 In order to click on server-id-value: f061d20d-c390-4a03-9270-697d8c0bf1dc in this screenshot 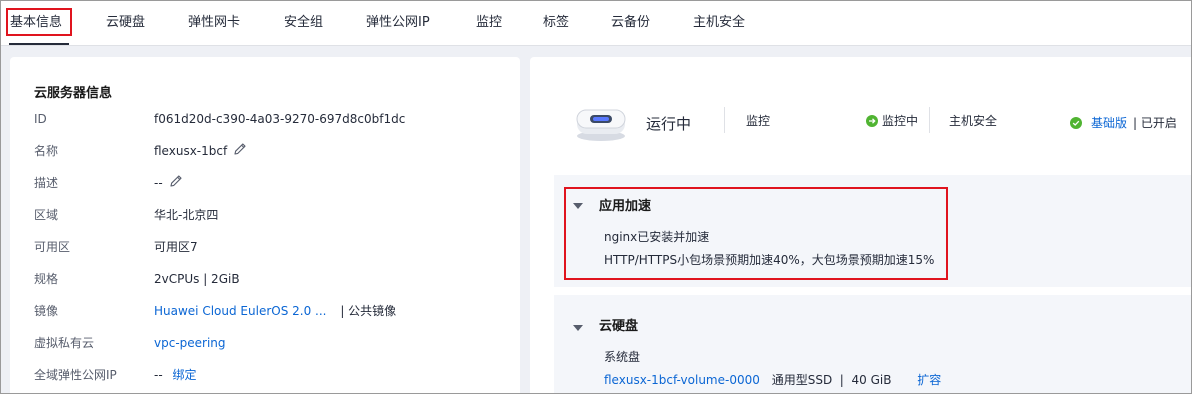, I will do `click(280, 119)`.